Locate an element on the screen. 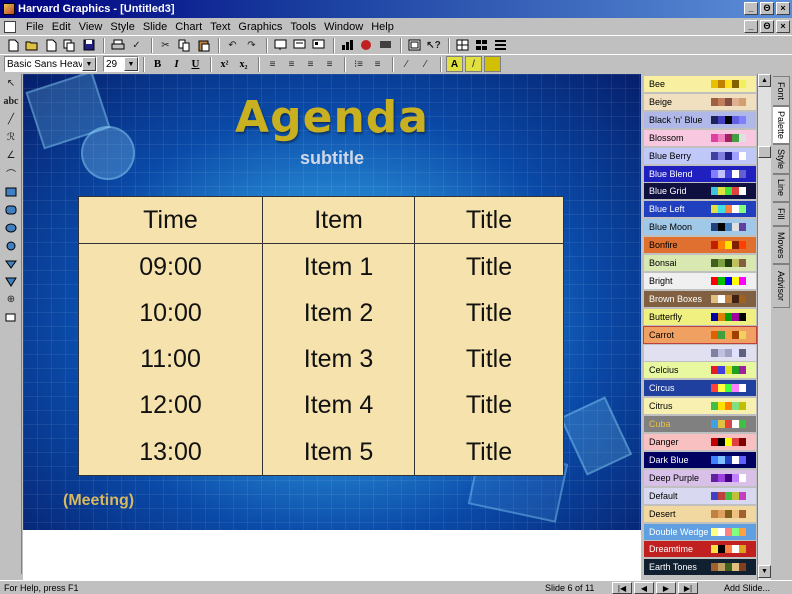 This screenshot has width=792, height=594. frame-icon is located at coordinates (414, 45).